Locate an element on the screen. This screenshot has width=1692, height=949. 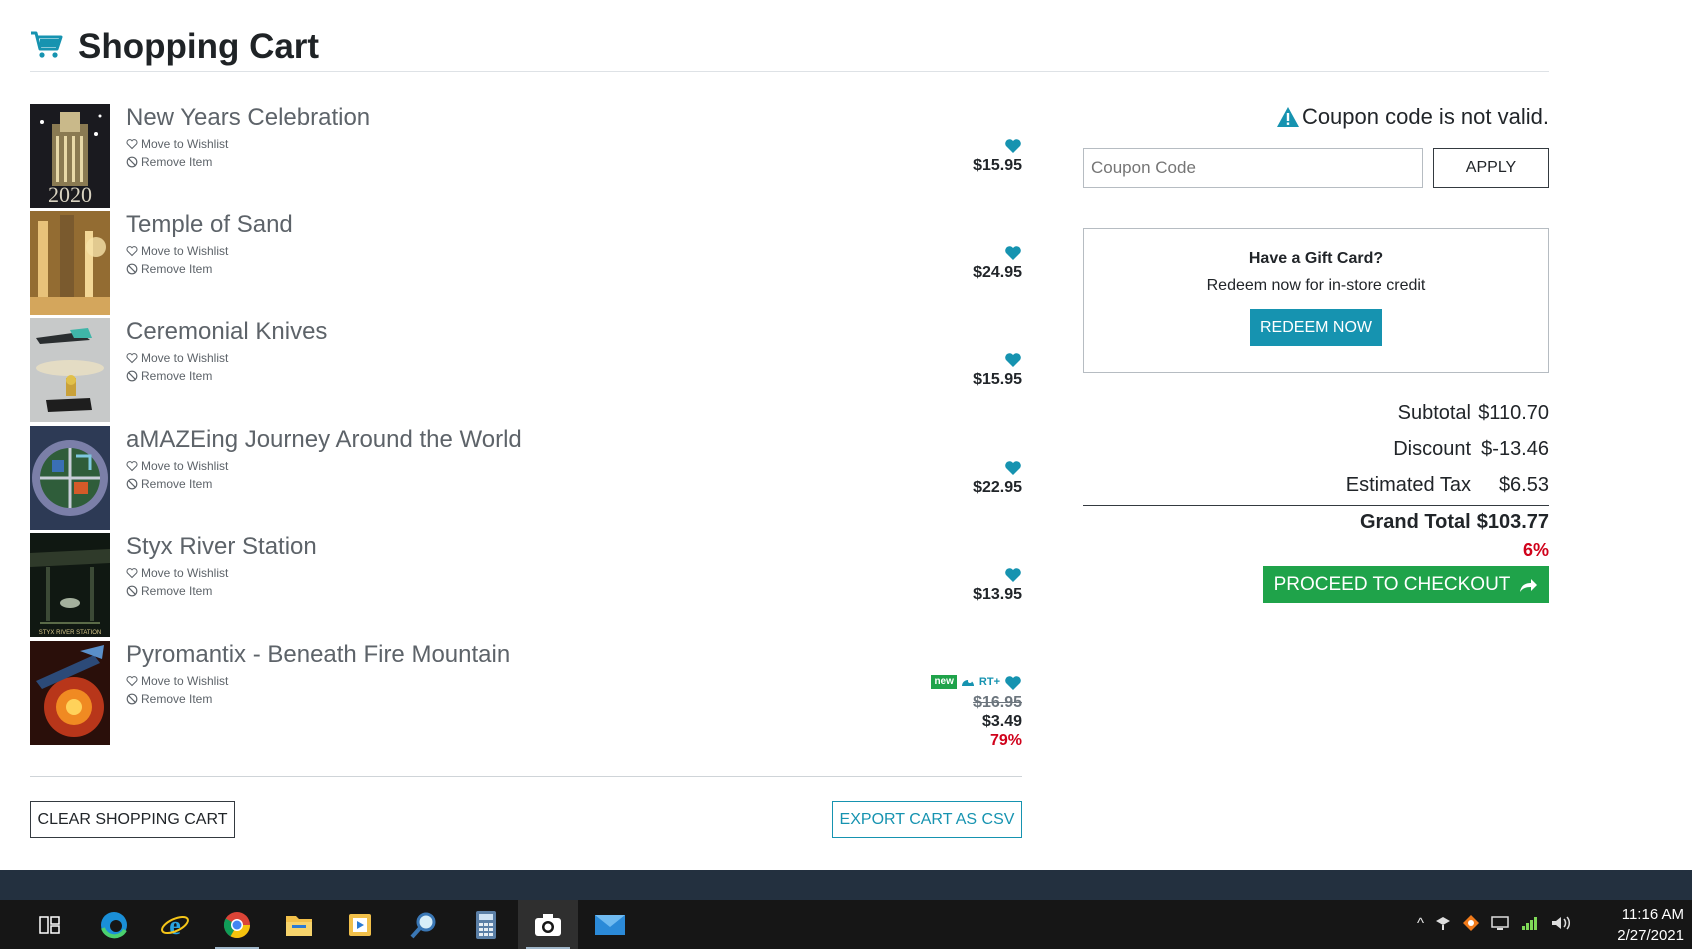
item-title: Pyromantix - Beneath Fire Mountain is located at coordinates (318, 655).